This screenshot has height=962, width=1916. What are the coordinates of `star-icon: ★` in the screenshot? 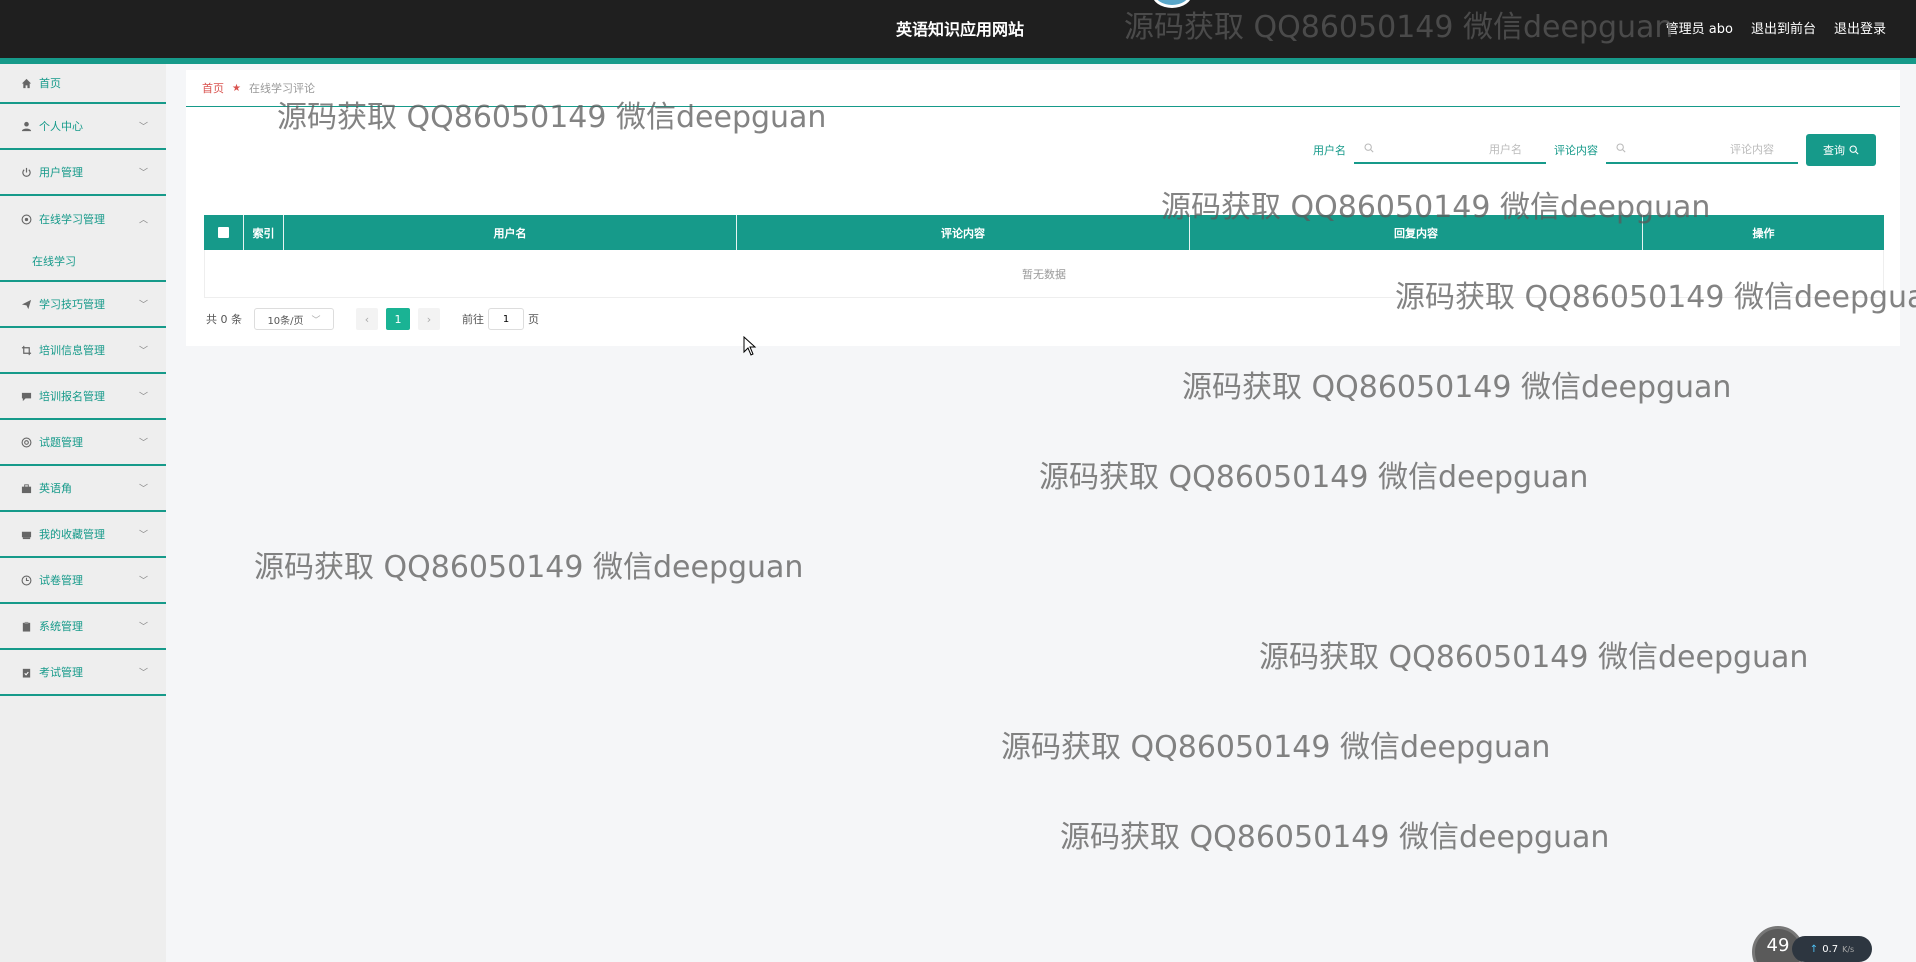 It's located at (236, 88).